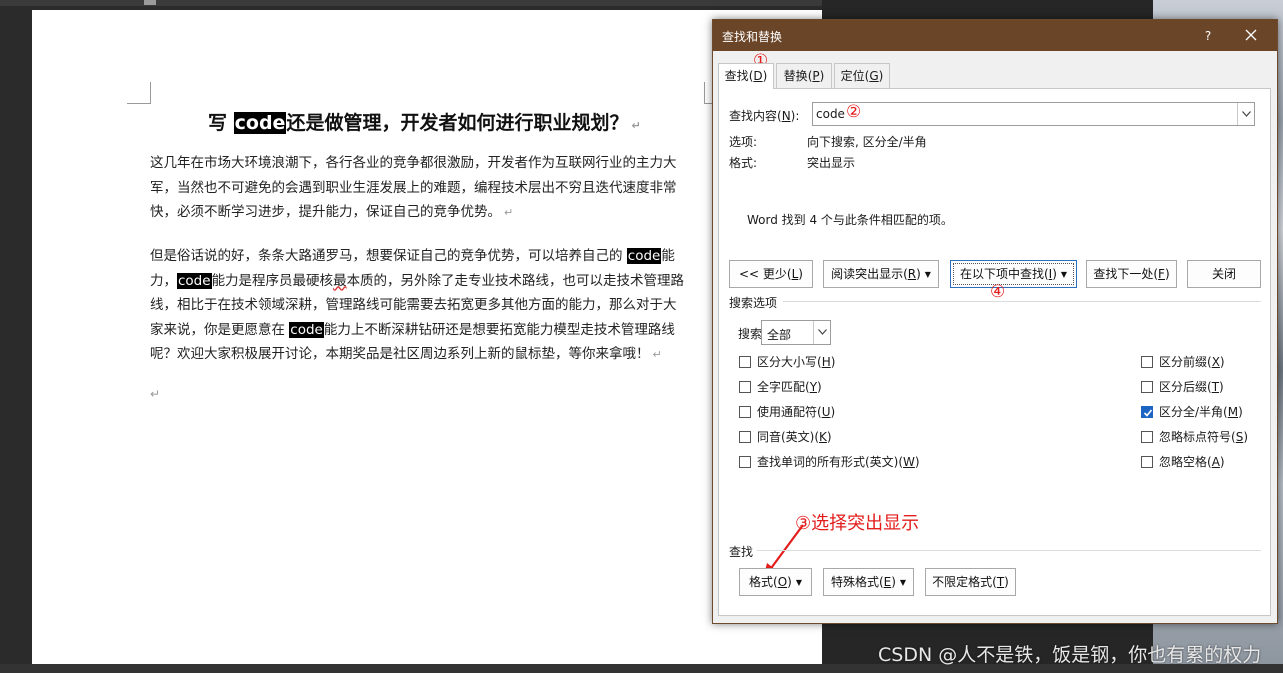 The height and width of the screenshot is (673, 1283). Describe the element at coordinates (998, 292) in the screenshot. I see `annotation-4: ④` at that location.